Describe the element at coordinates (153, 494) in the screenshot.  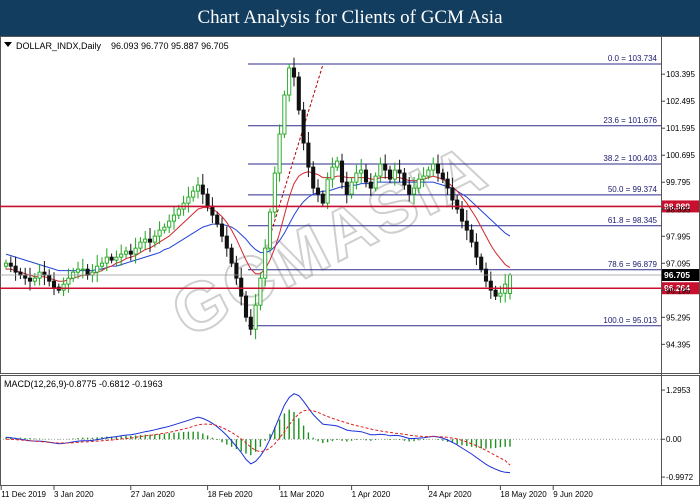
I see `time-tick-label: 27 Jan 2020` at that location.